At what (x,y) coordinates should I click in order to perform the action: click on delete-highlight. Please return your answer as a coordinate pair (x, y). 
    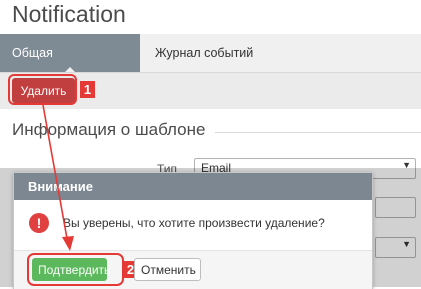
    Looking at the image, I should click on (42, 89).